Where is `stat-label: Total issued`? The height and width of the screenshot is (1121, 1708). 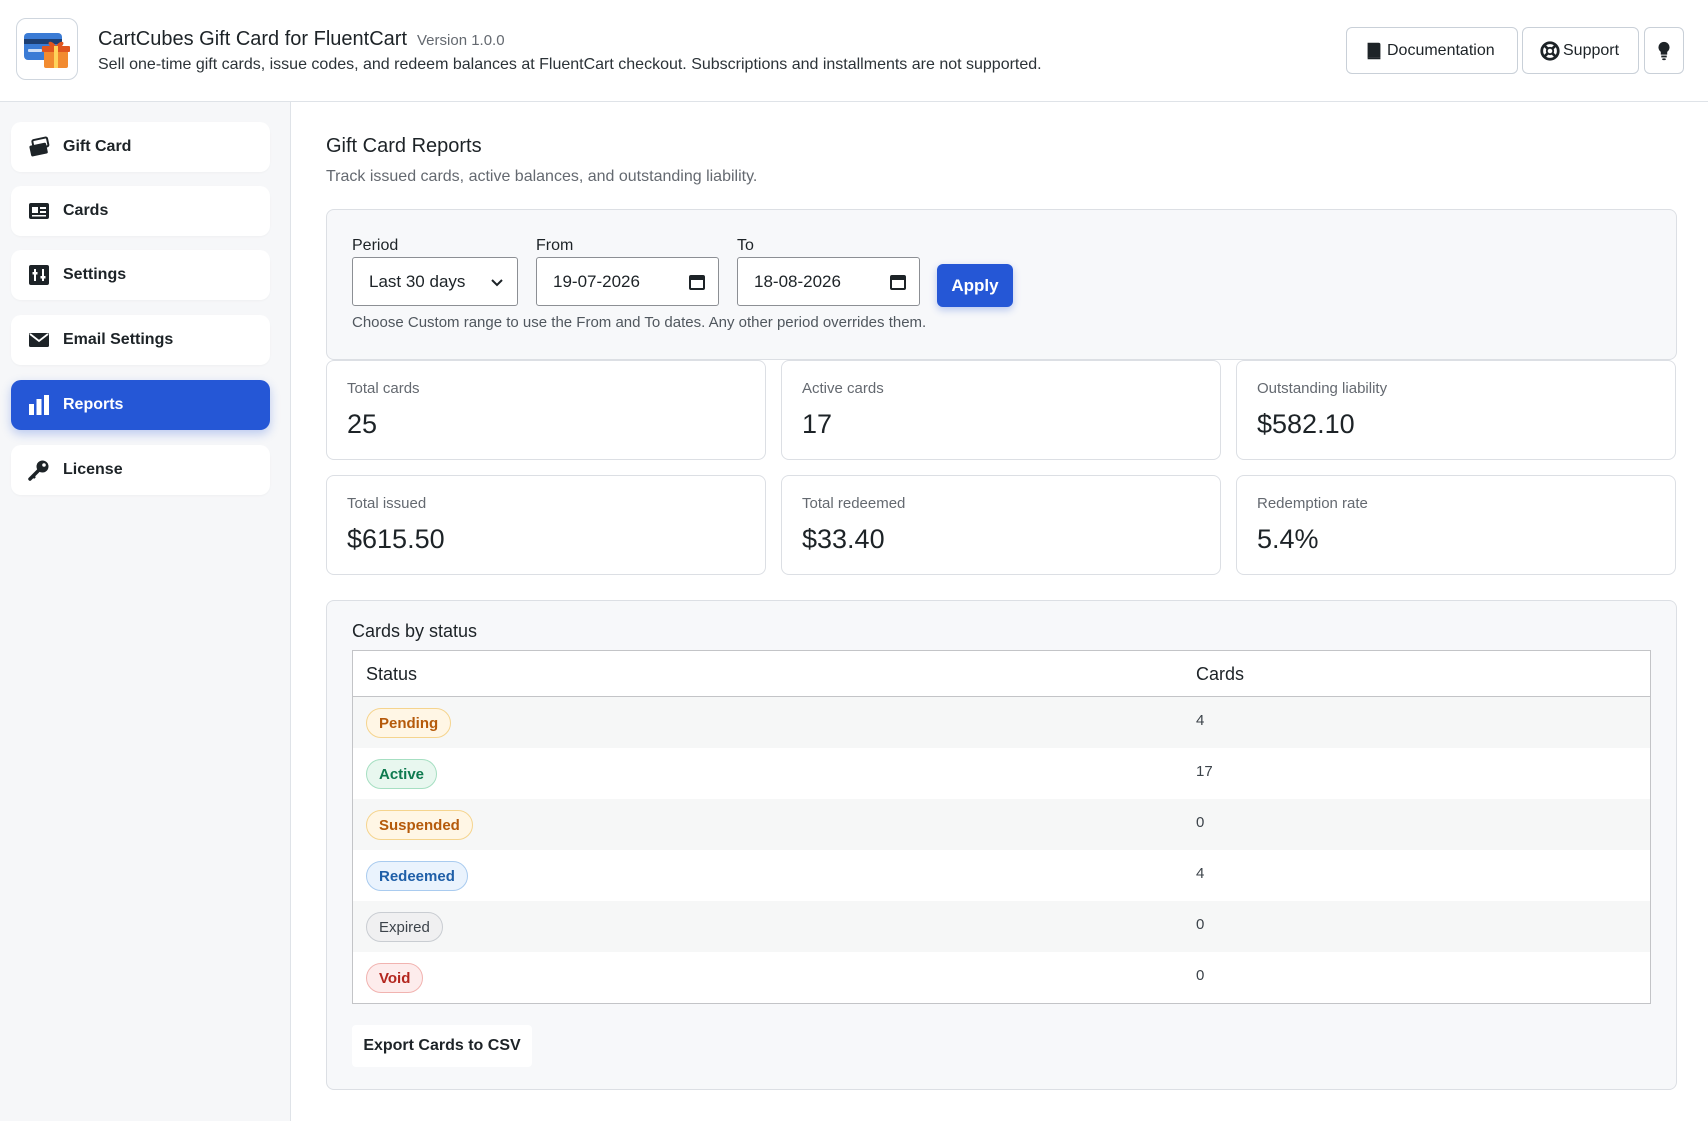 stat-label: Total issued is located at coordinates (387, 503).